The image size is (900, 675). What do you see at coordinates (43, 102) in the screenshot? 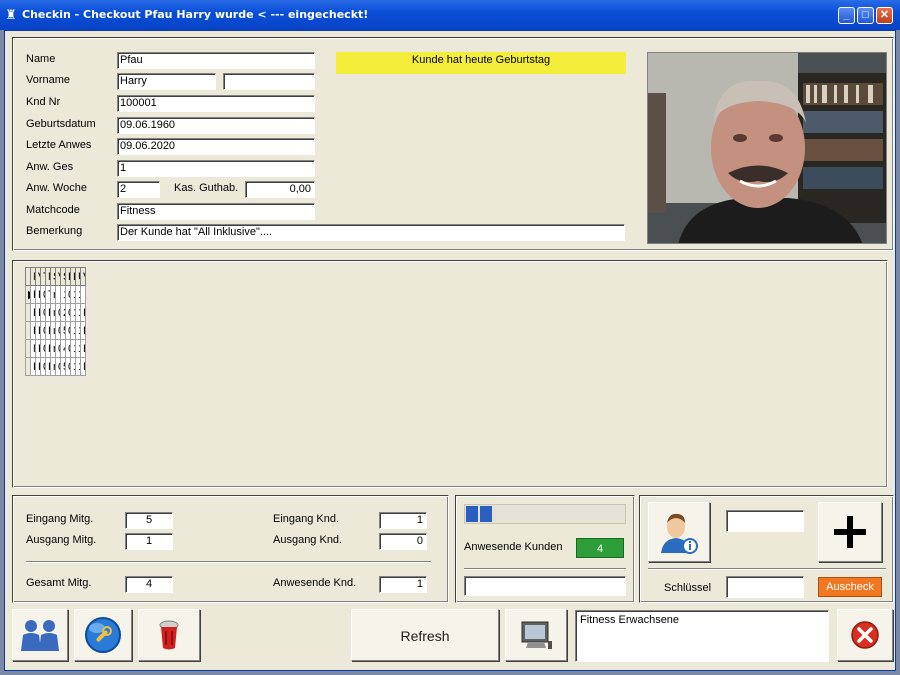
I see `kndnr-label: Knd Nr` at bounding box center [43, 102].